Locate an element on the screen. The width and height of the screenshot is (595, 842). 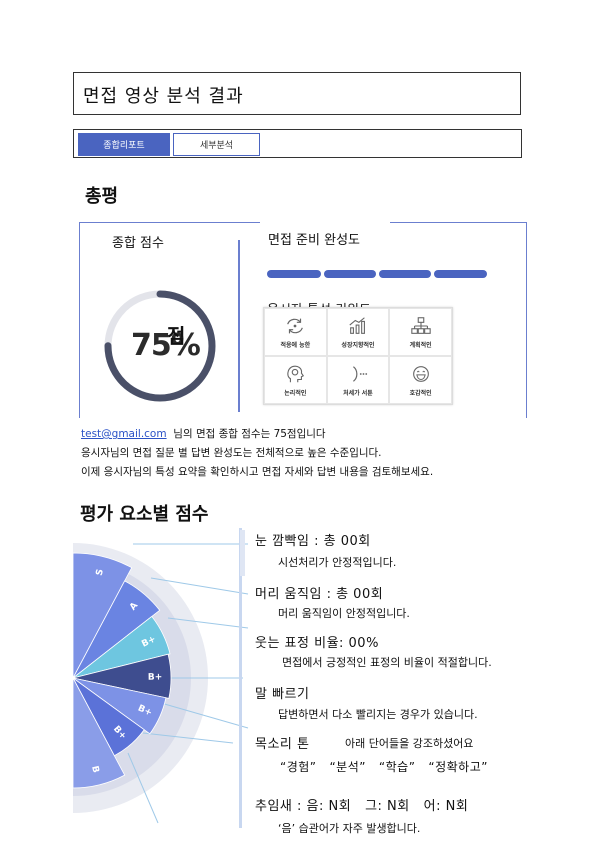
trait-logical: 논리적인 is located at coordinates (295, 380).